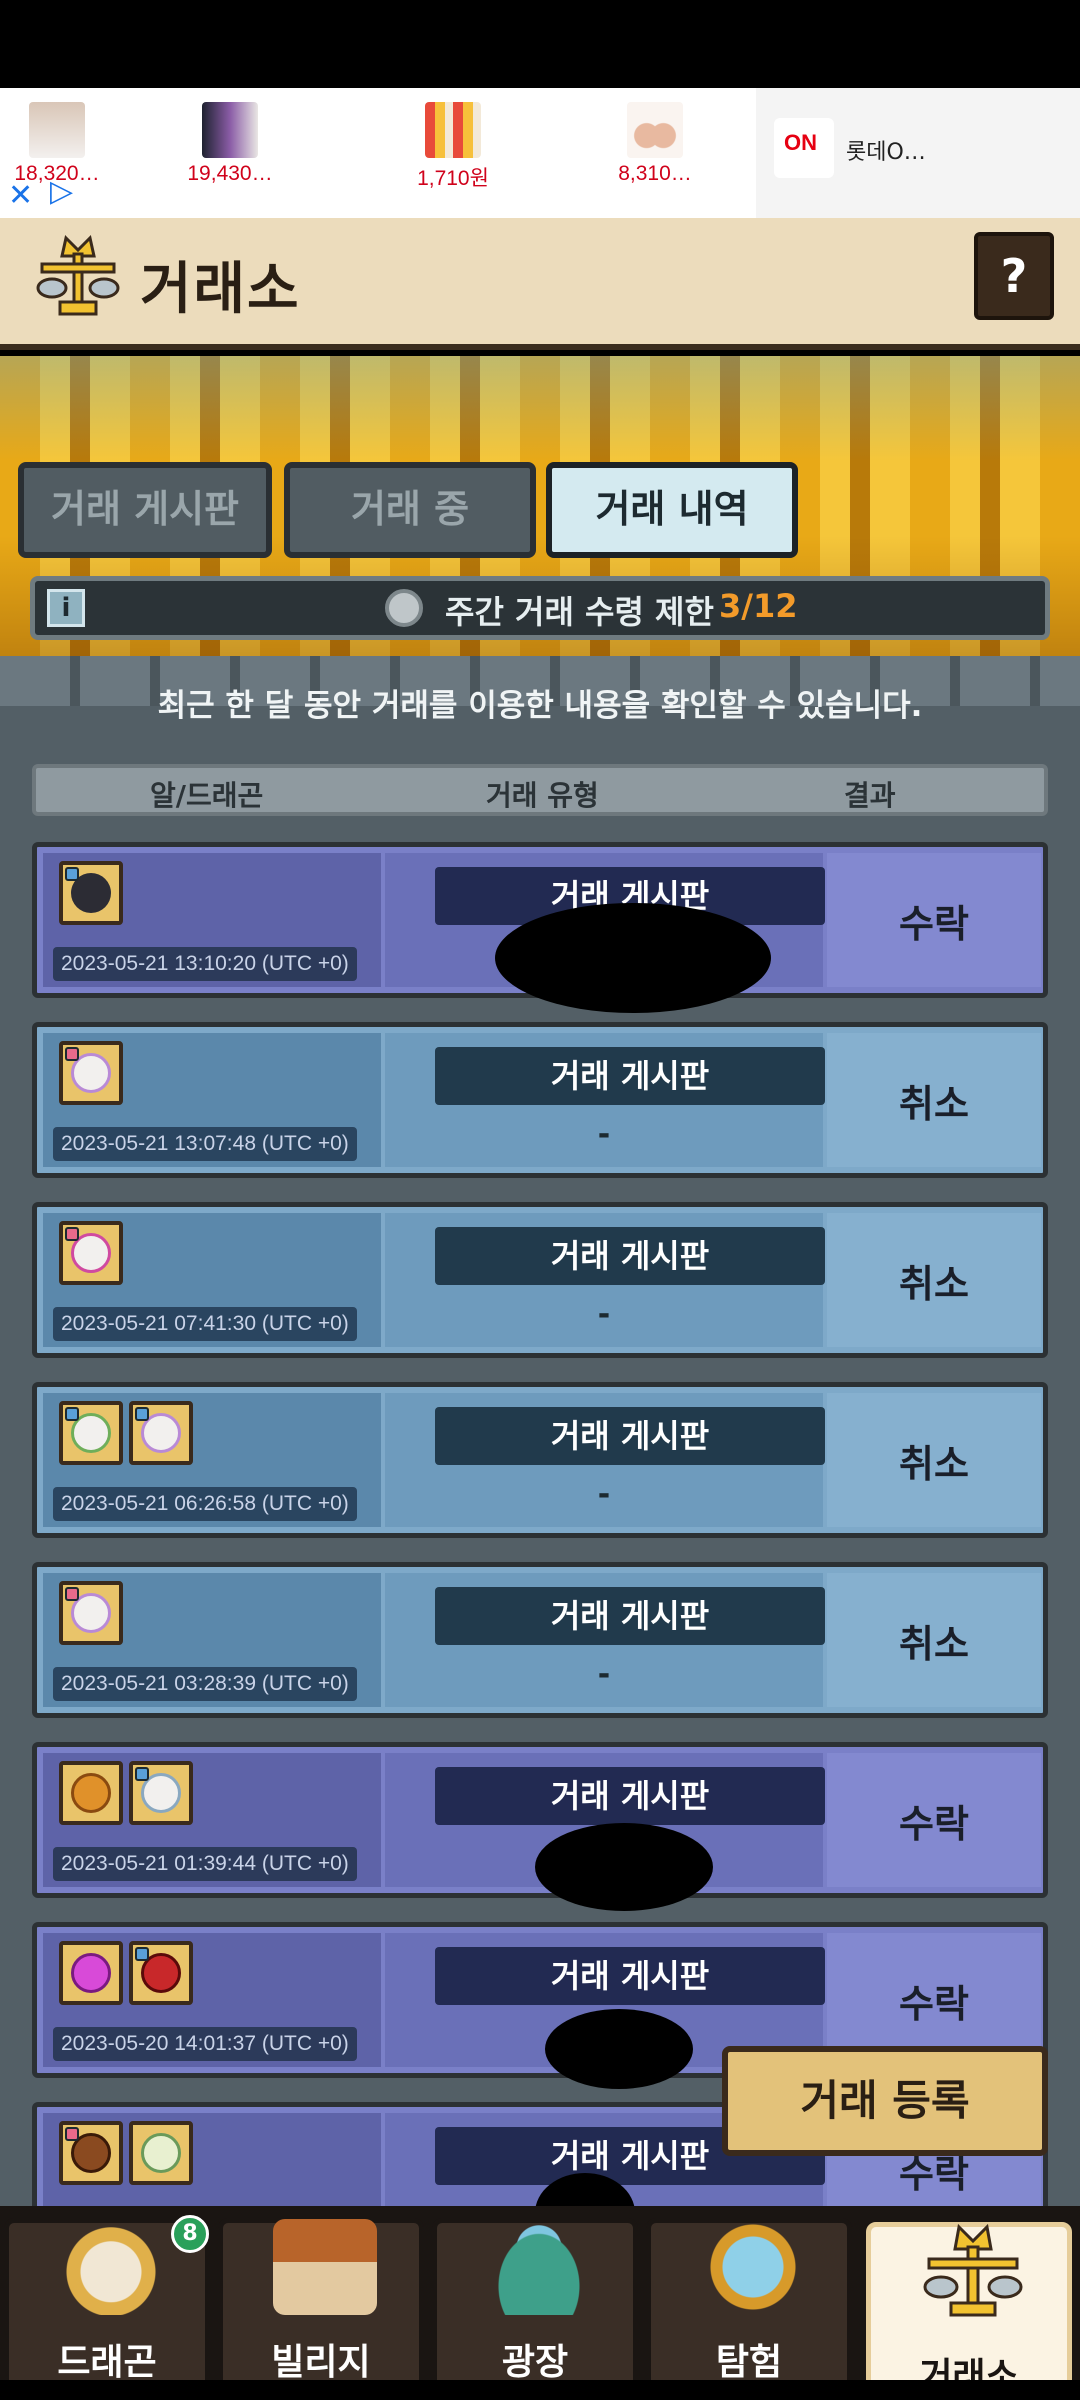  What do you see at coordinates (540, 790) in the screenshot?
I see `table-header: 알/드래곤 거래 유형 결과` at bounding box center [540, 790].